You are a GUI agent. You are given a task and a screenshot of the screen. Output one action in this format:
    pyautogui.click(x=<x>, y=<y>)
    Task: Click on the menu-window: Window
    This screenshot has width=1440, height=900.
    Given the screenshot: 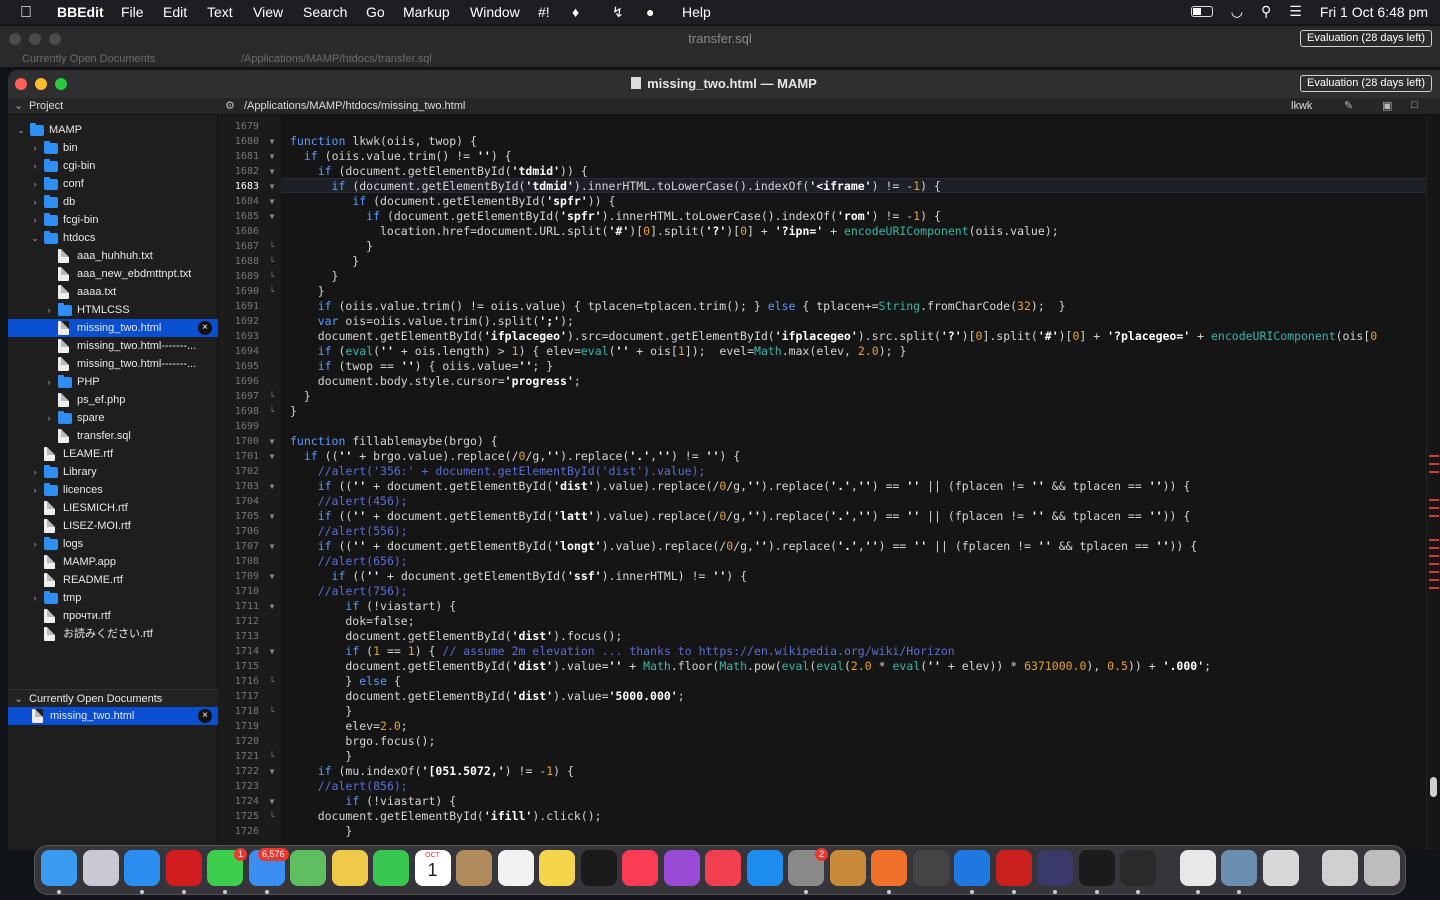 What is the action you would take?
    pyautogui.click(x=495, y=12)
    